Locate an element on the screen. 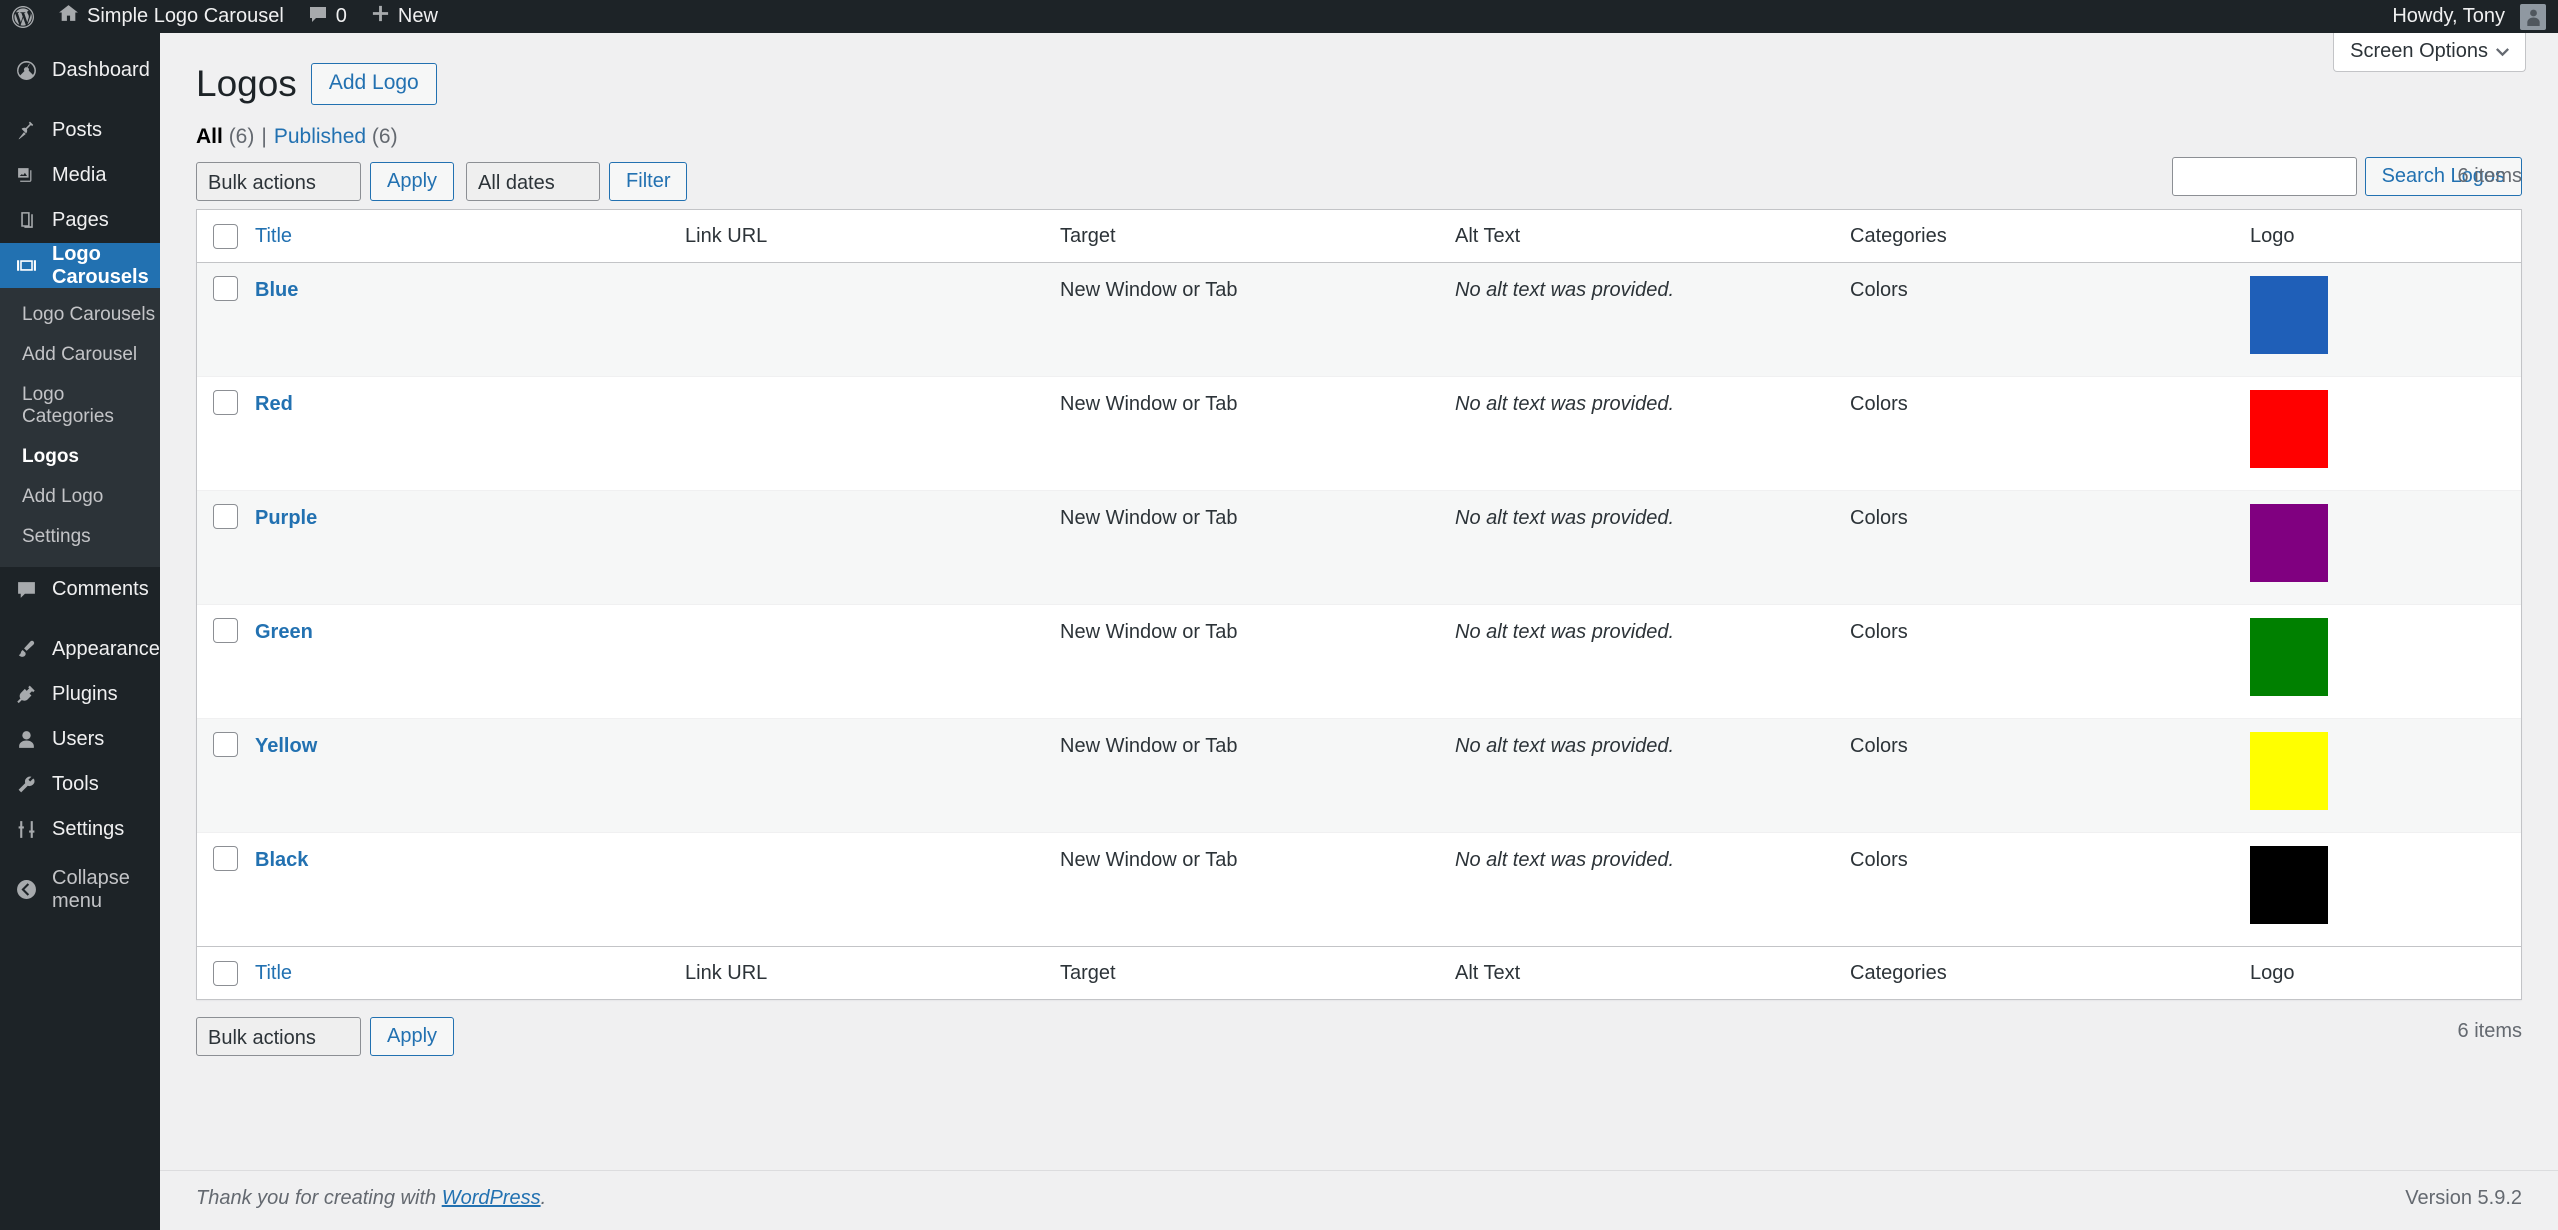 The image size is (2558, 1230). submenu-item-label: Add Logo is located at coordinates (63, 496).